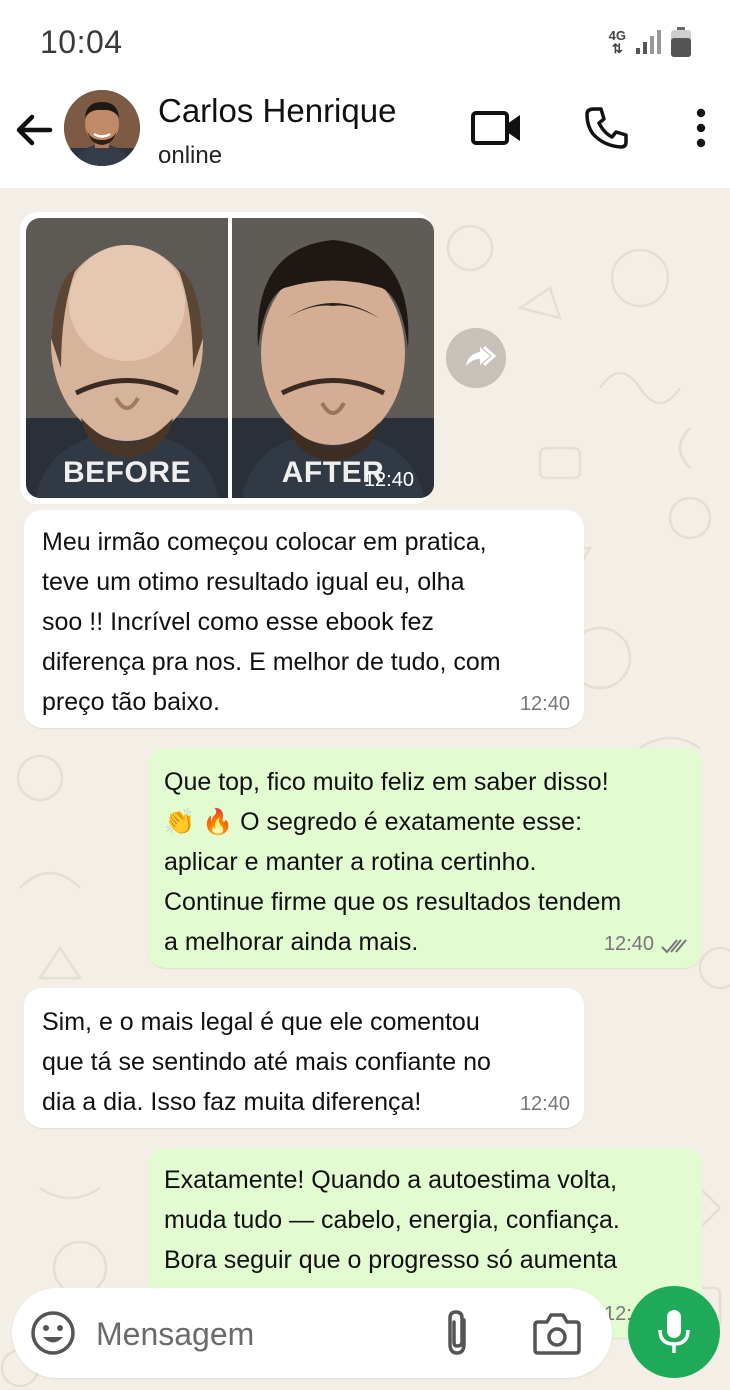 This screenshot has height=1390, width=730. Describe the element at coordinates (53, 1333) in the screenshot. I see `emoji-icon` at that location.